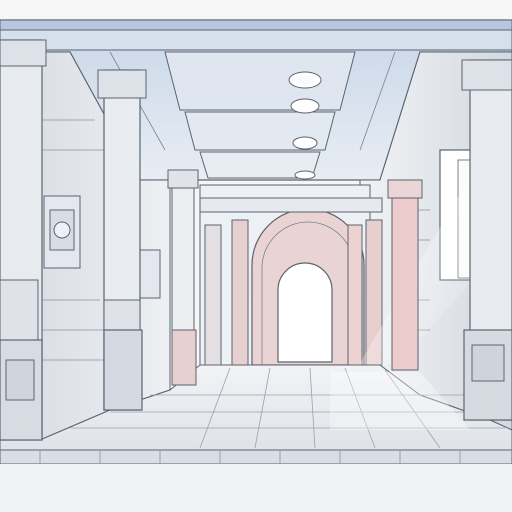 The width and height of the screenshot is (512, 512). Describe the element at coordinates (256, 480) in the screenshot. I see `bottom-frame` at that location.